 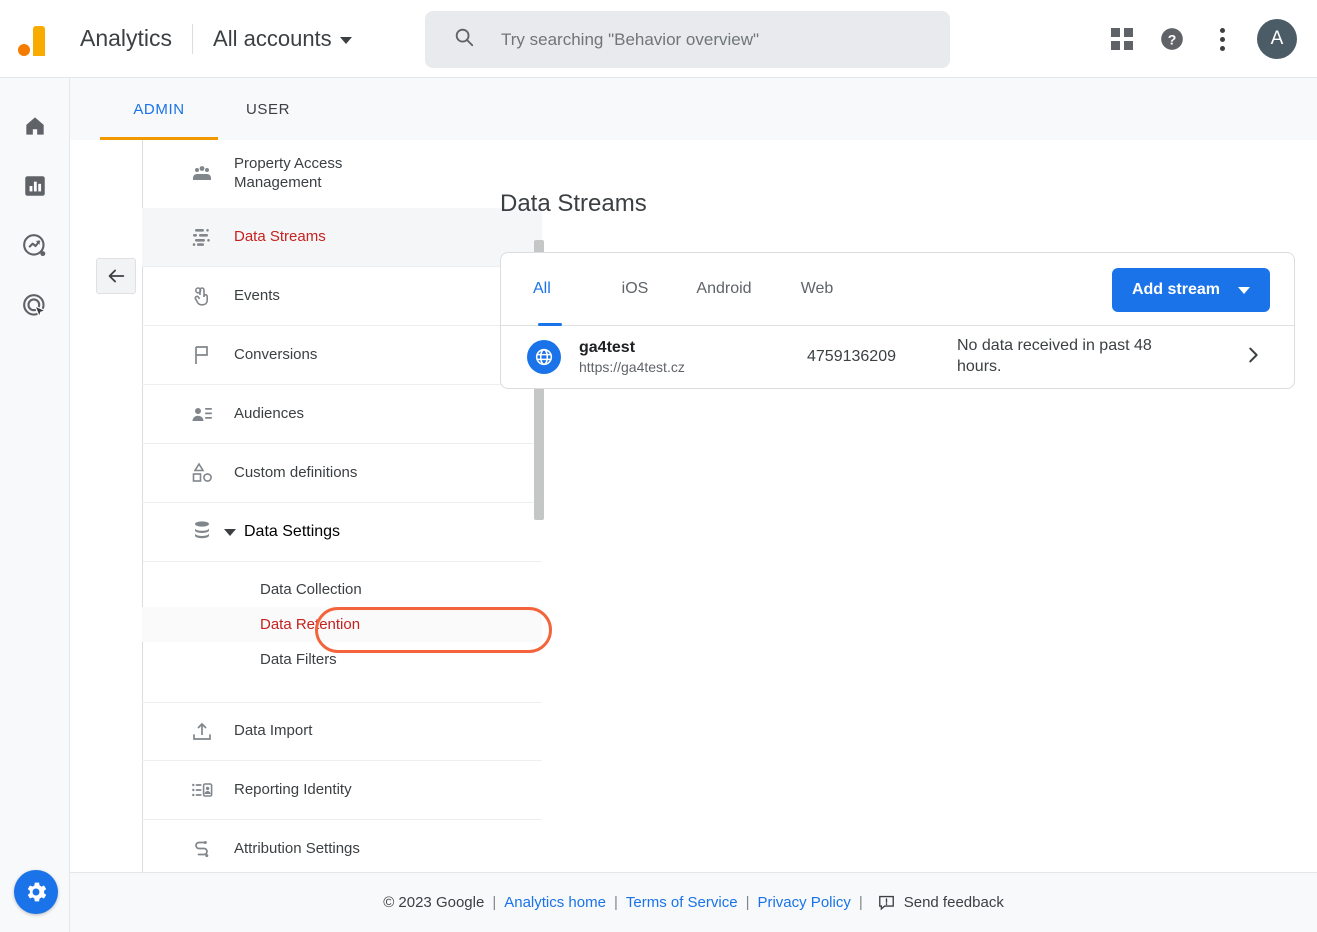 I want to click on tab-web: Web, so click(x=817, y=289).